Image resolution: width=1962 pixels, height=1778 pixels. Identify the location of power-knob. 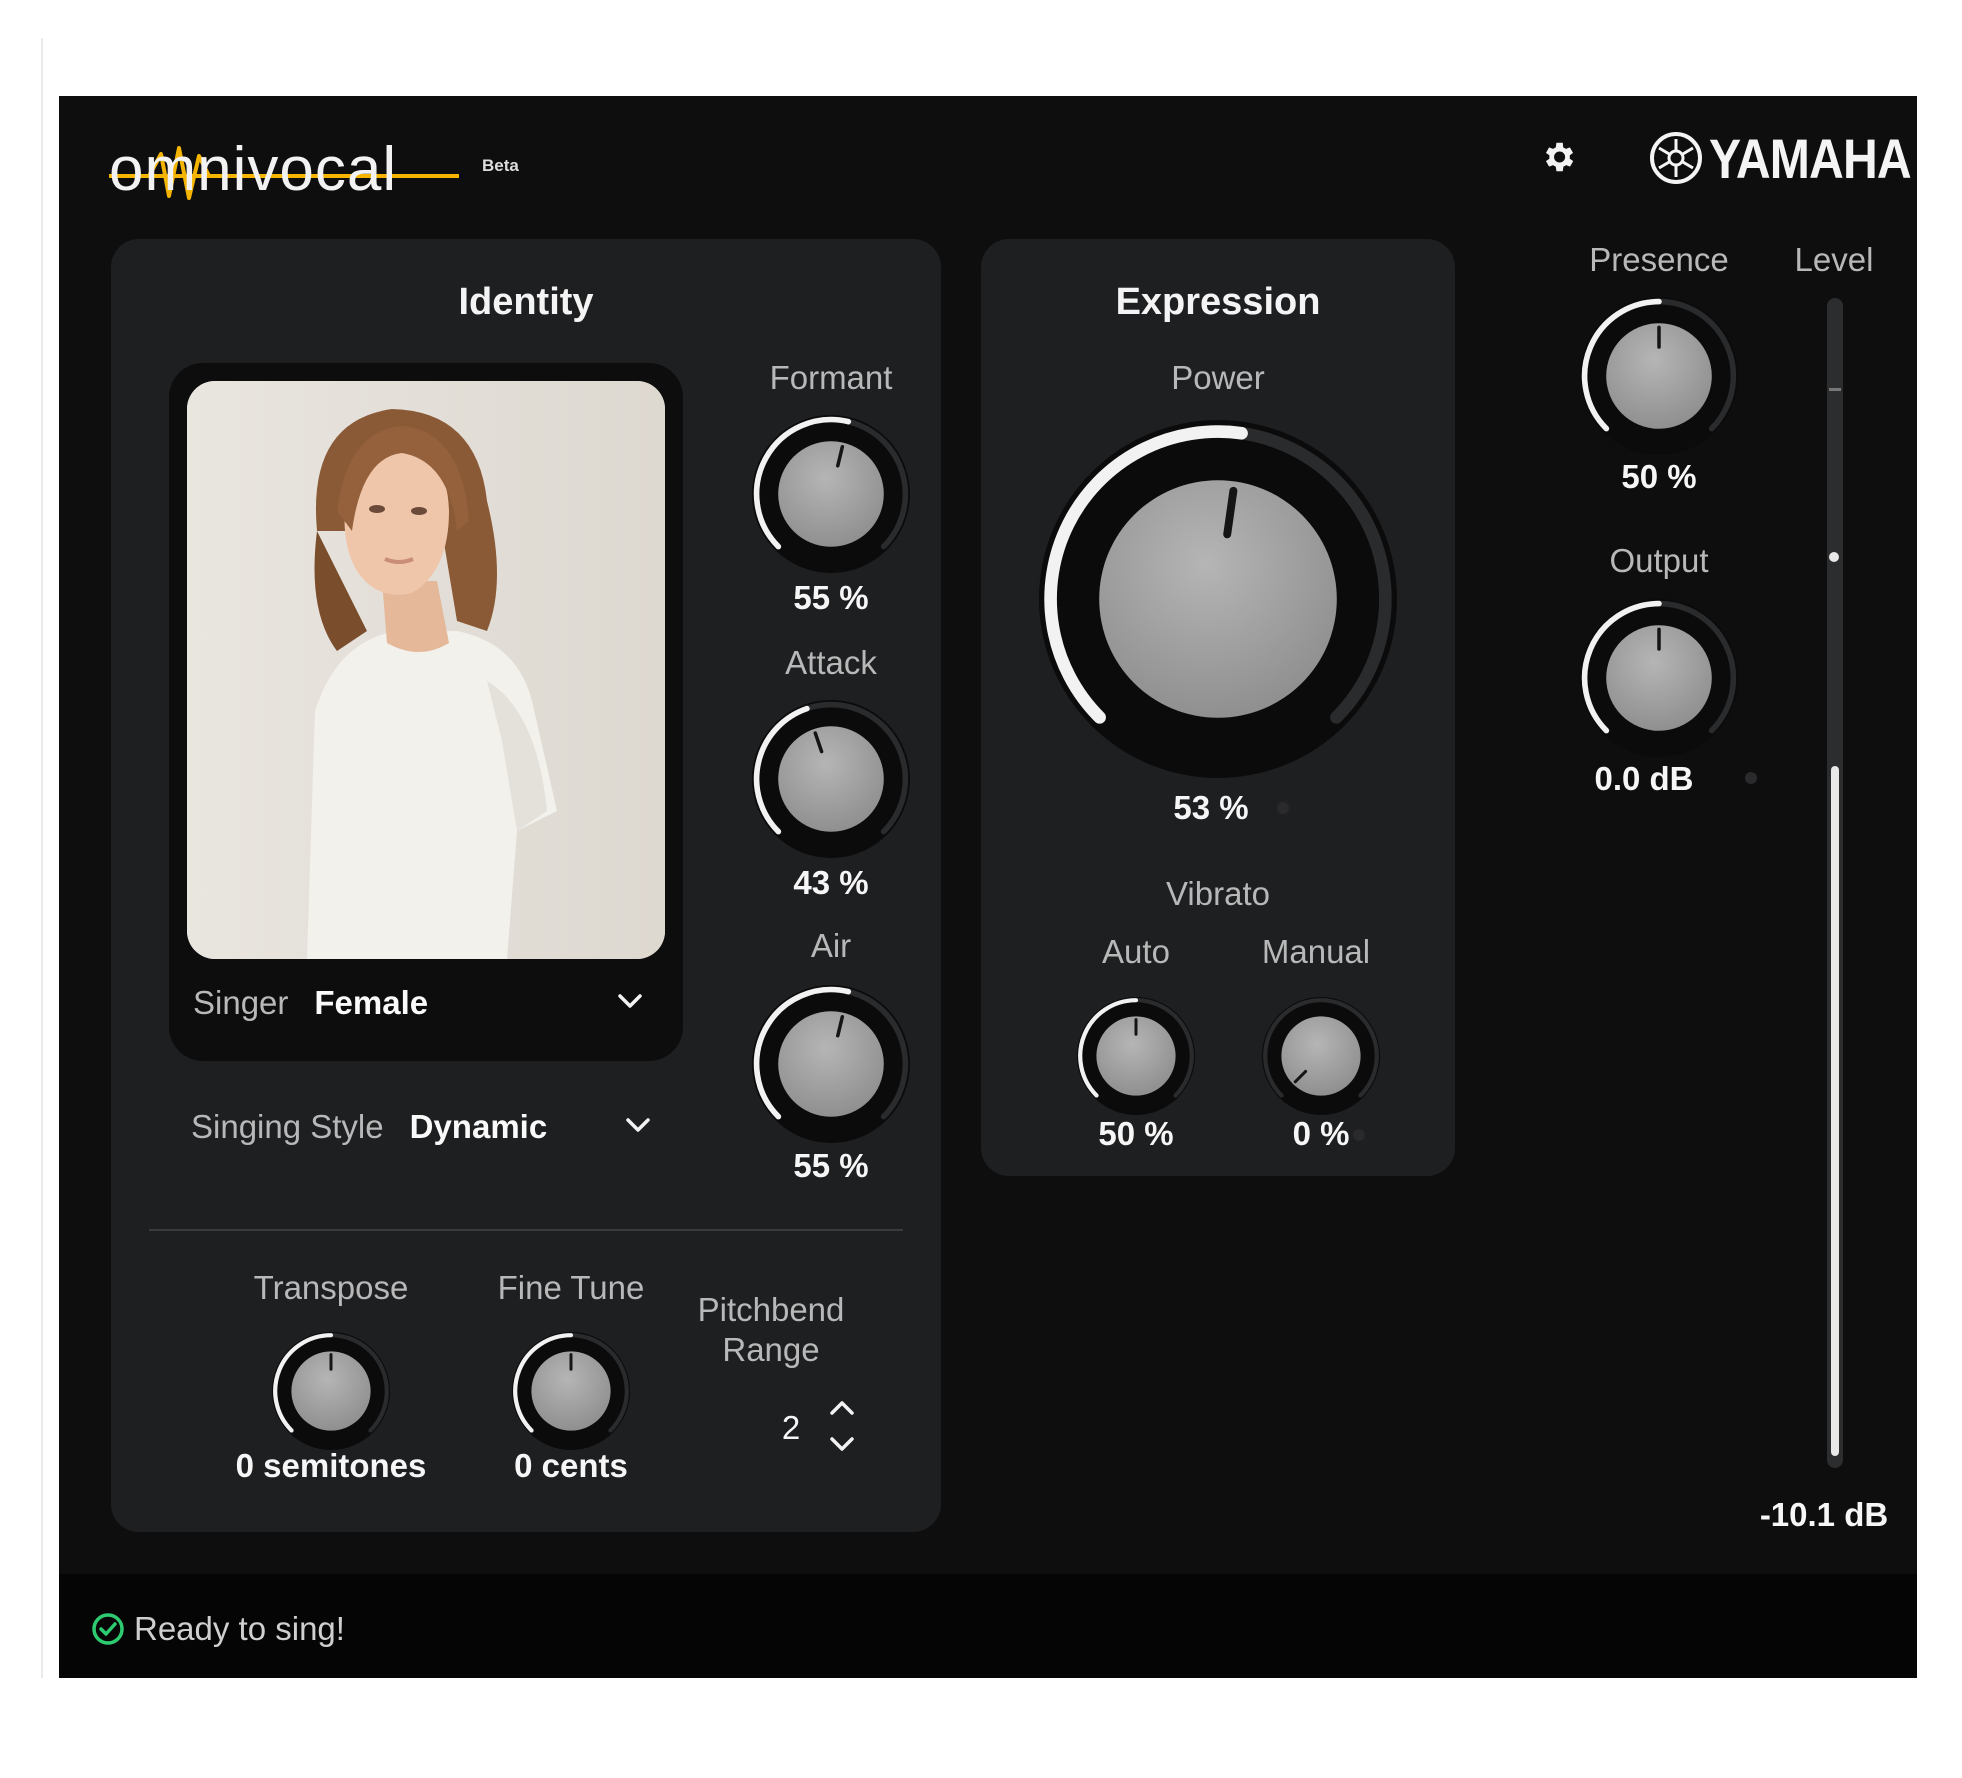
(1218, 599).